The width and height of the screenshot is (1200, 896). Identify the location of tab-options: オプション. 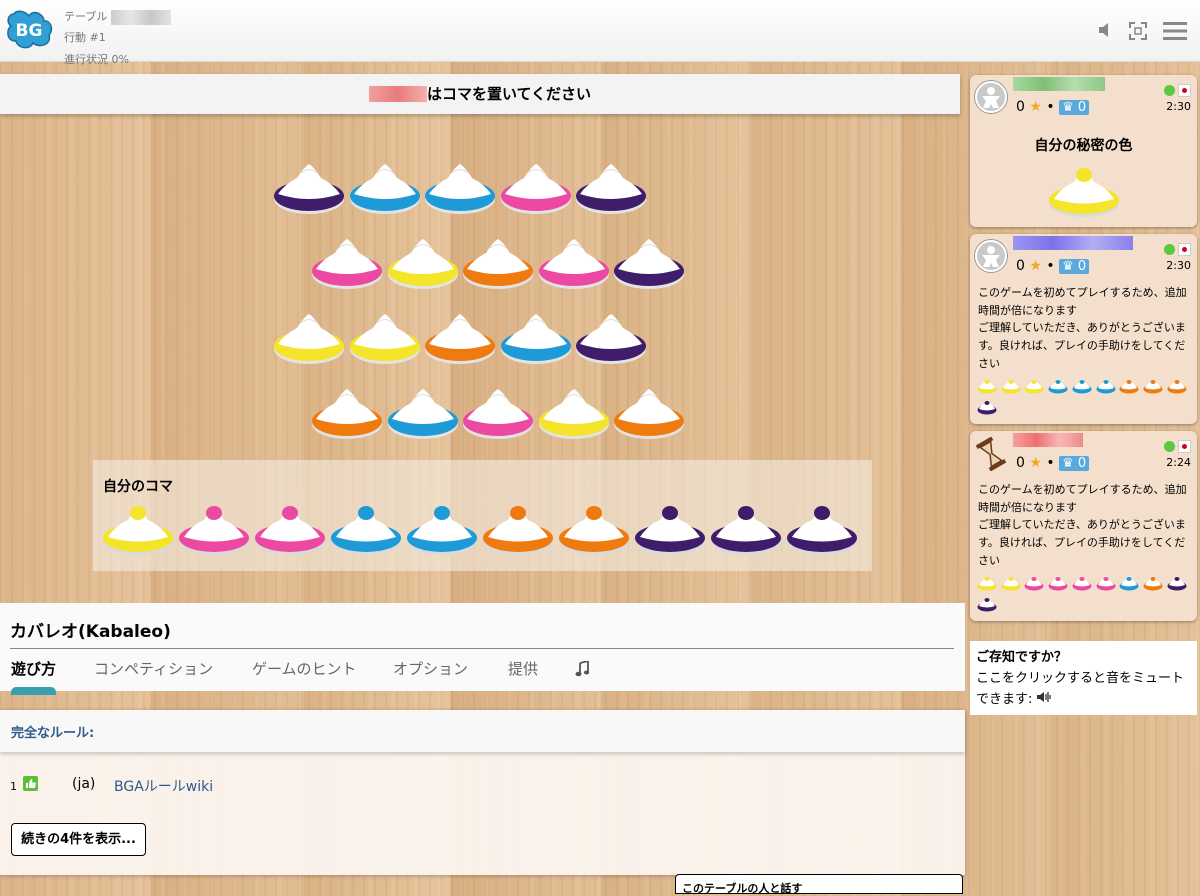
(430, 668).